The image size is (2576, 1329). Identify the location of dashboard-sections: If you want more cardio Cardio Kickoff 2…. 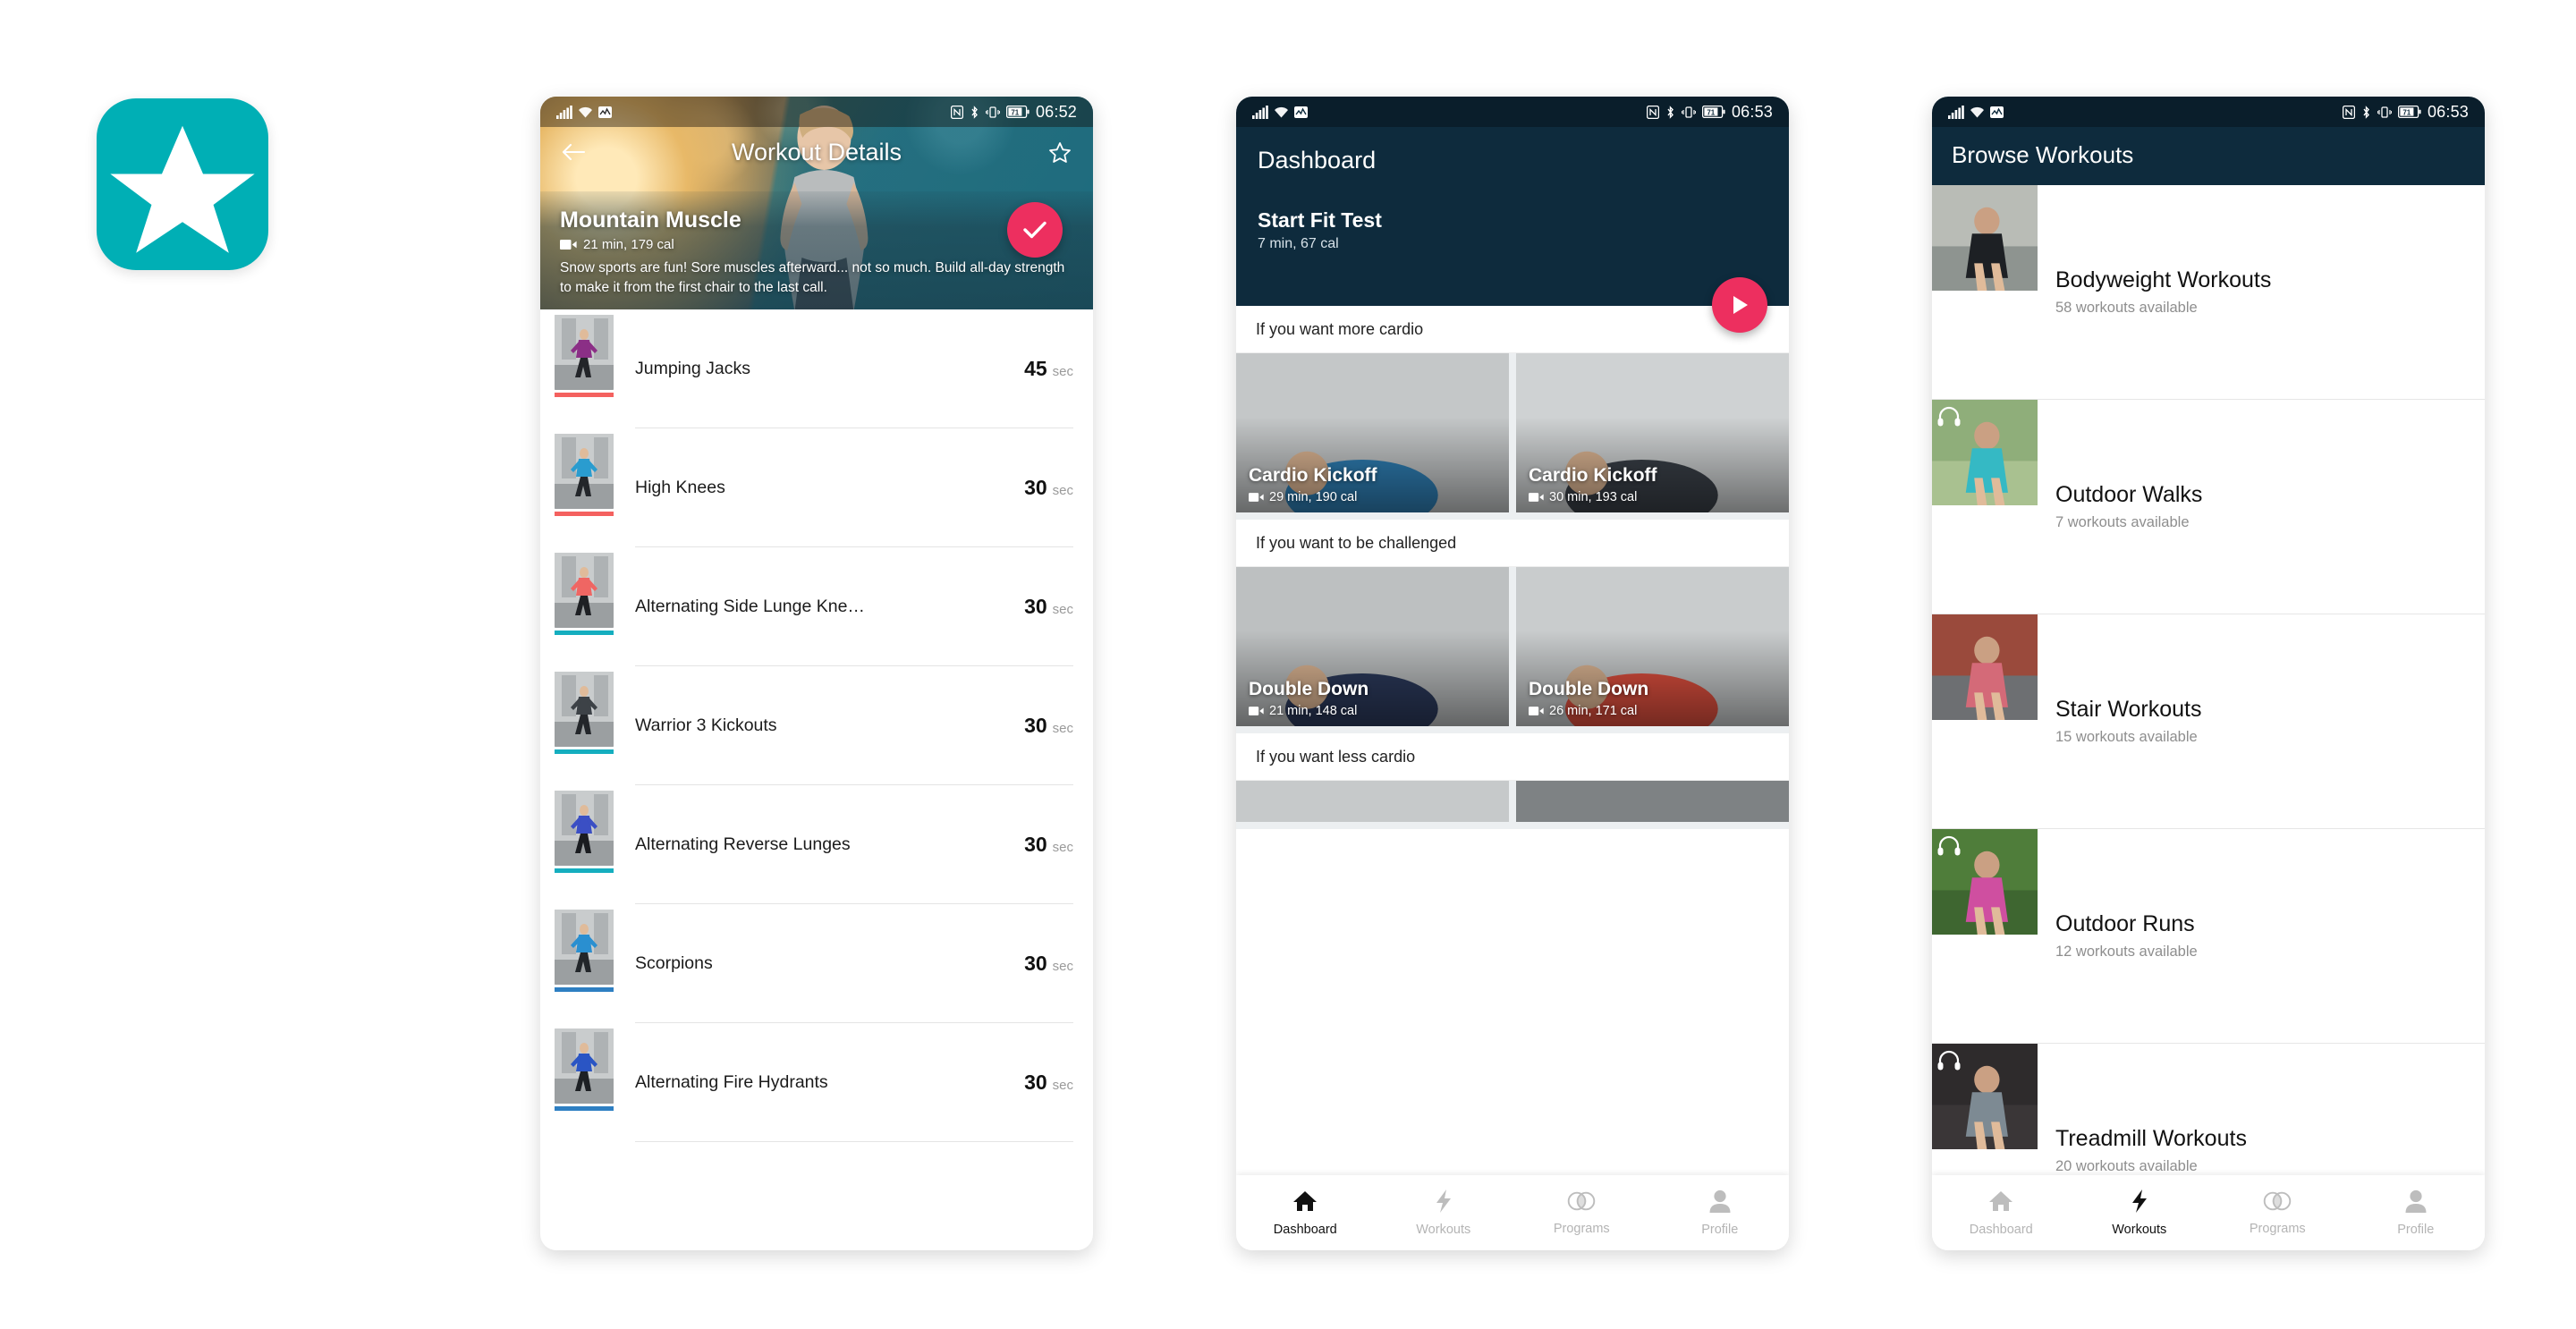
(1512, 567).